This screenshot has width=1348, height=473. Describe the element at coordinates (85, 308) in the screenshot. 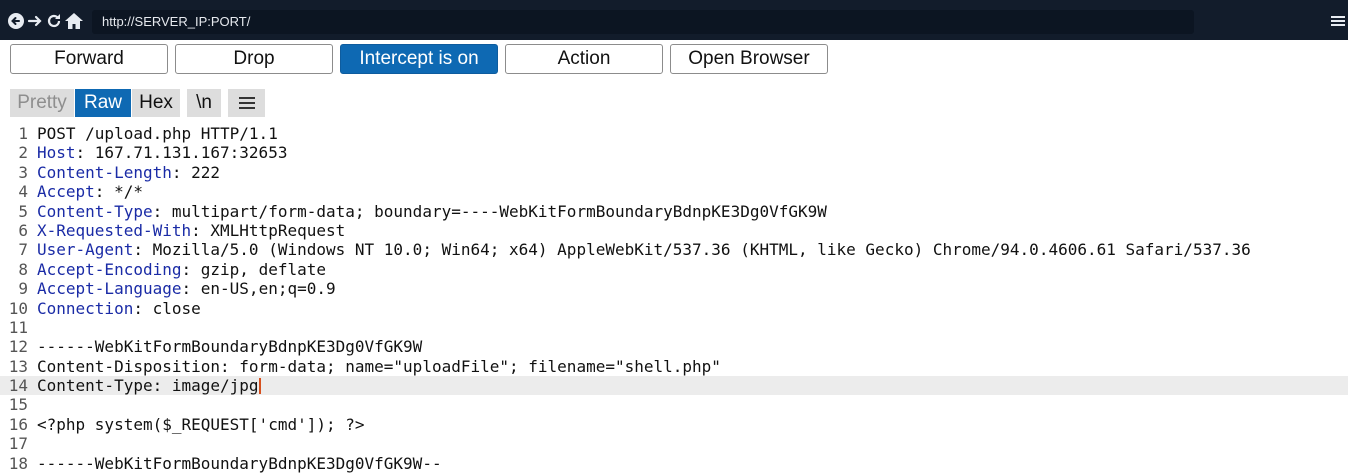

I see `header-name: Connection` at that location.